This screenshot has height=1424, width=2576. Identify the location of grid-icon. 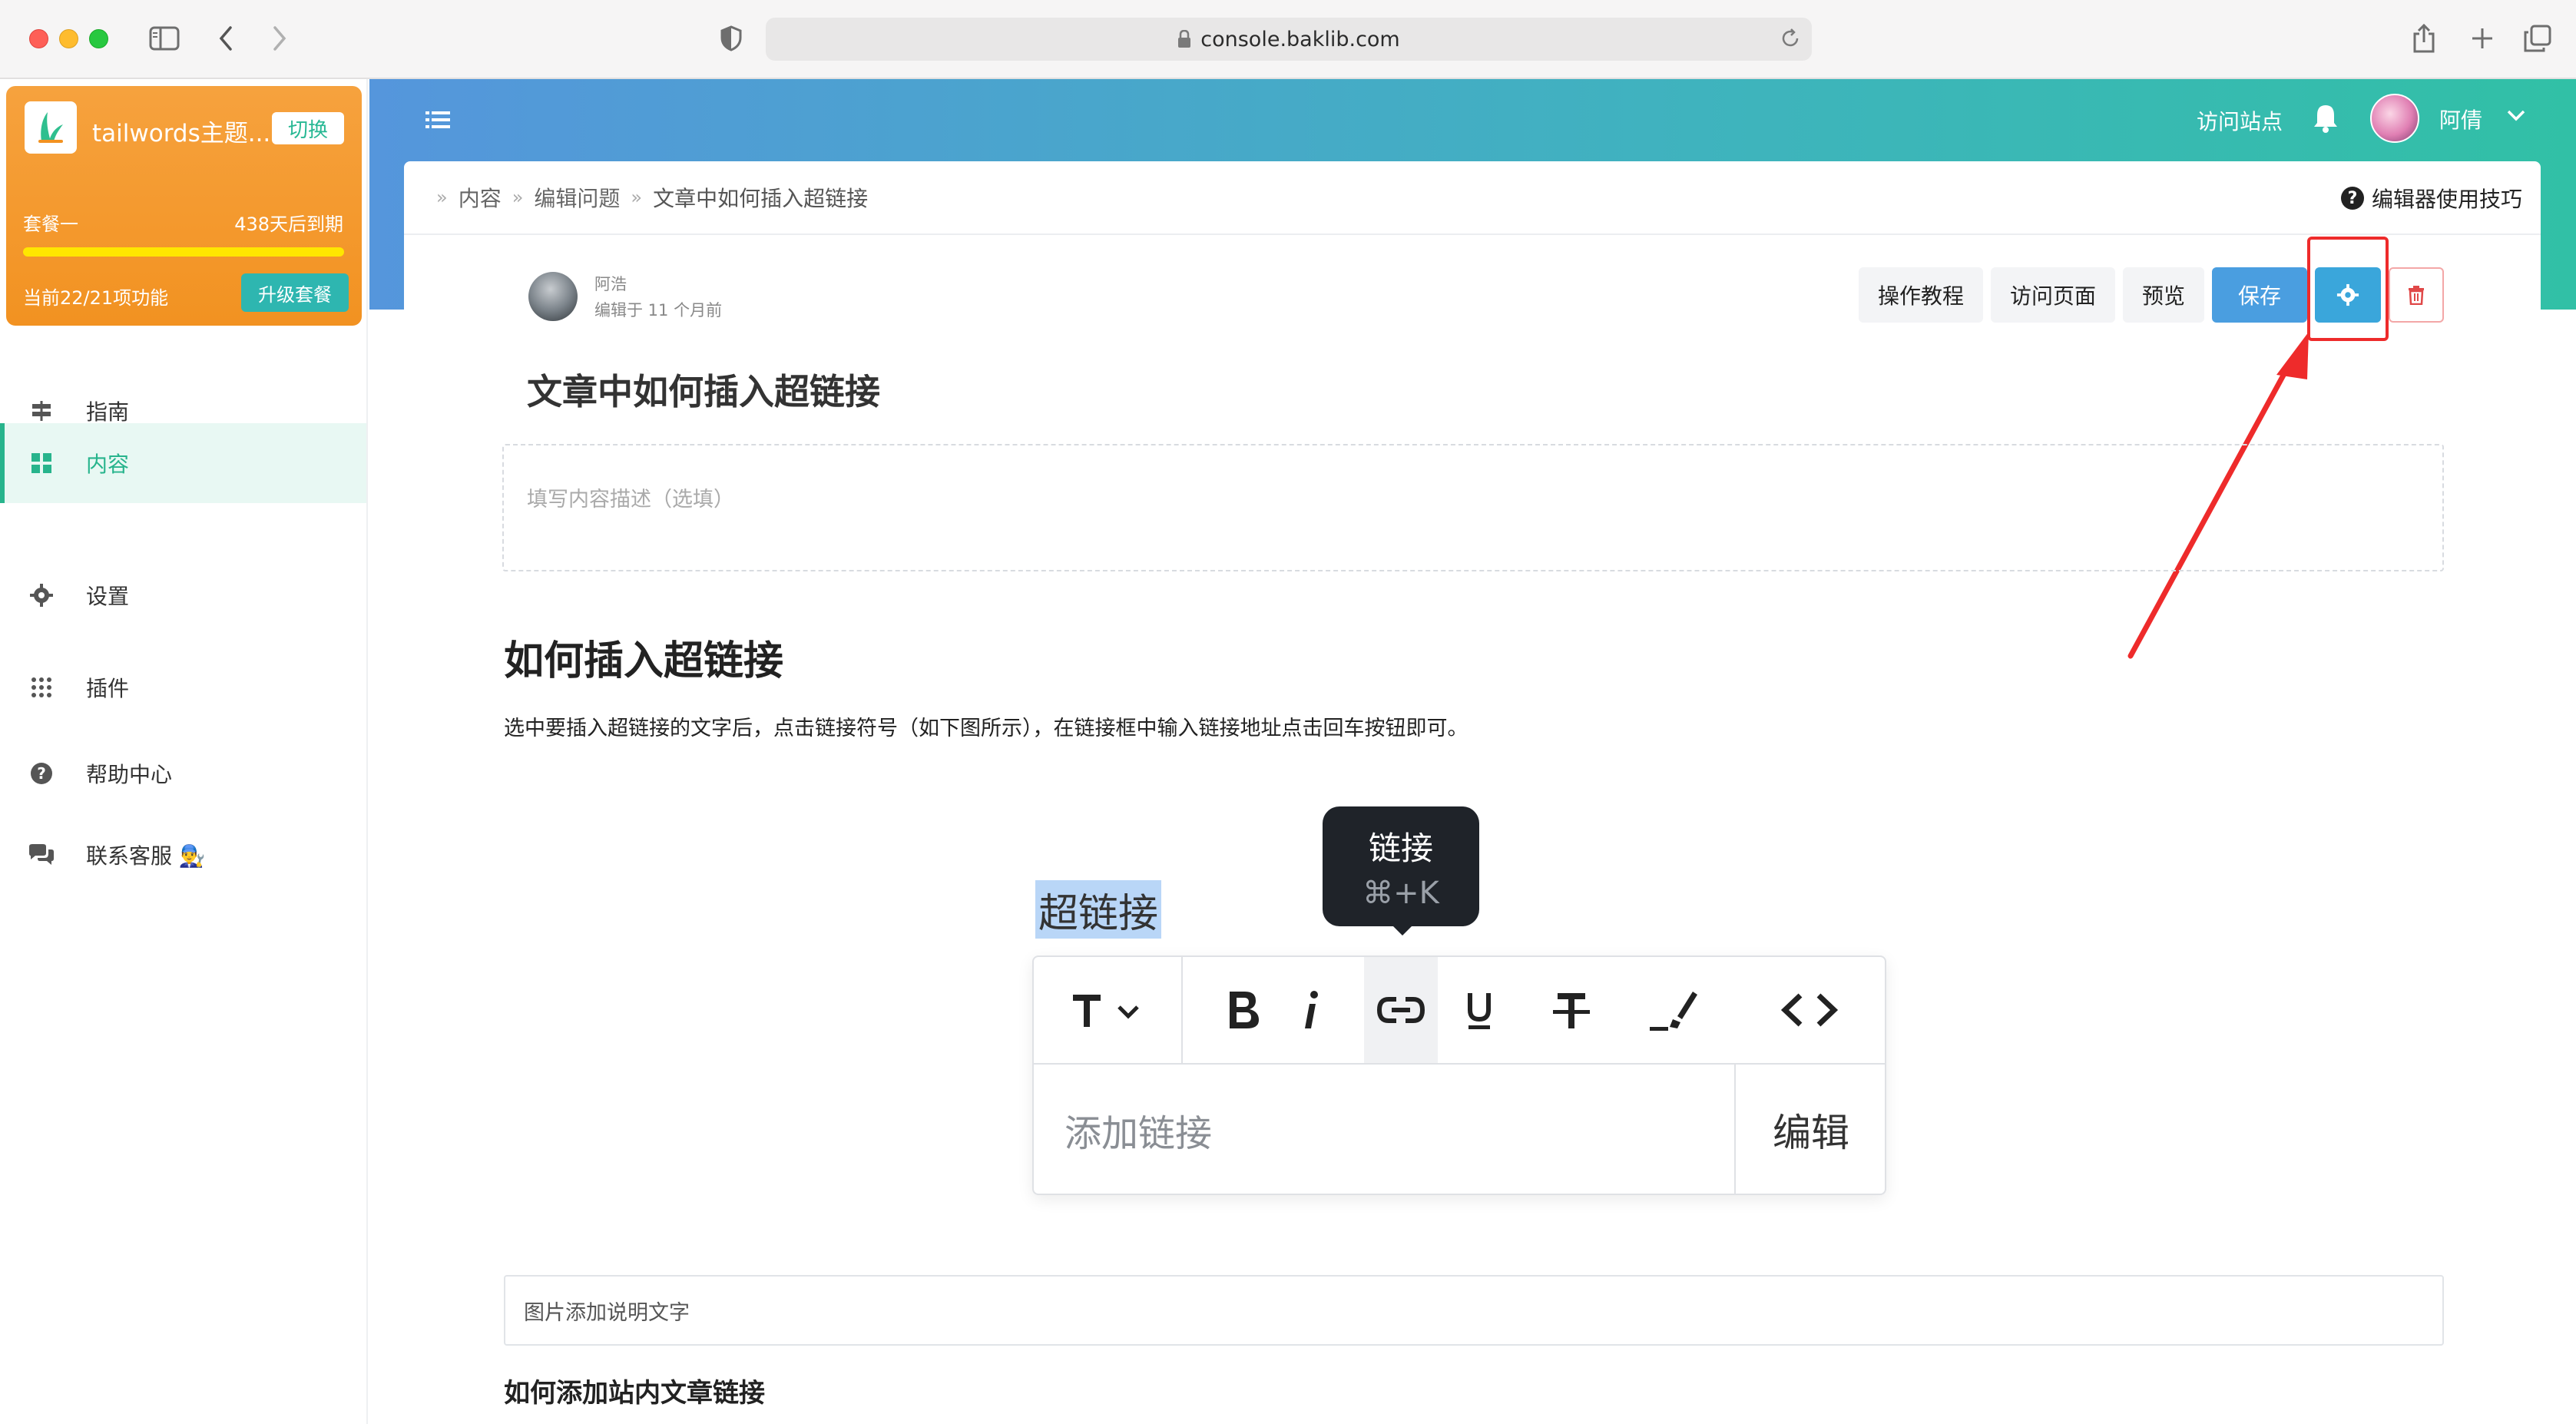
(41, 463).